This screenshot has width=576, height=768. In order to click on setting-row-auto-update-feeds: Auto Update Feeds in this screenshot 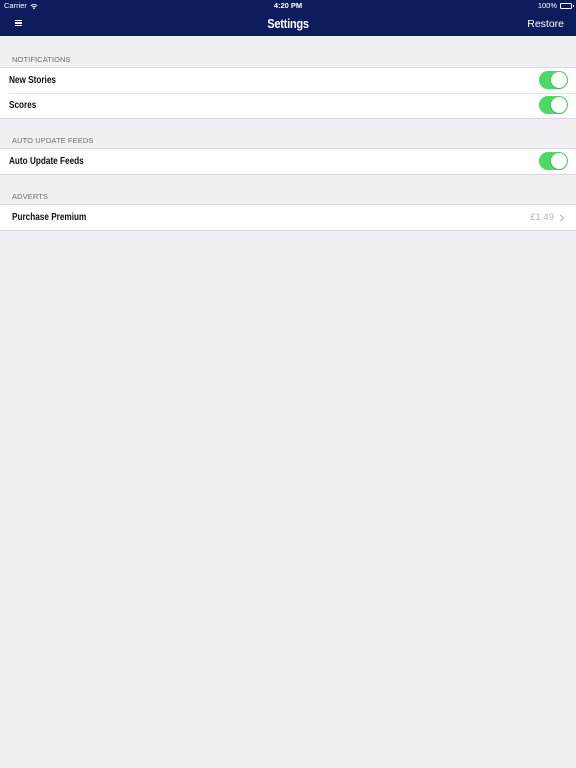, I will do `click(288, 161)`.